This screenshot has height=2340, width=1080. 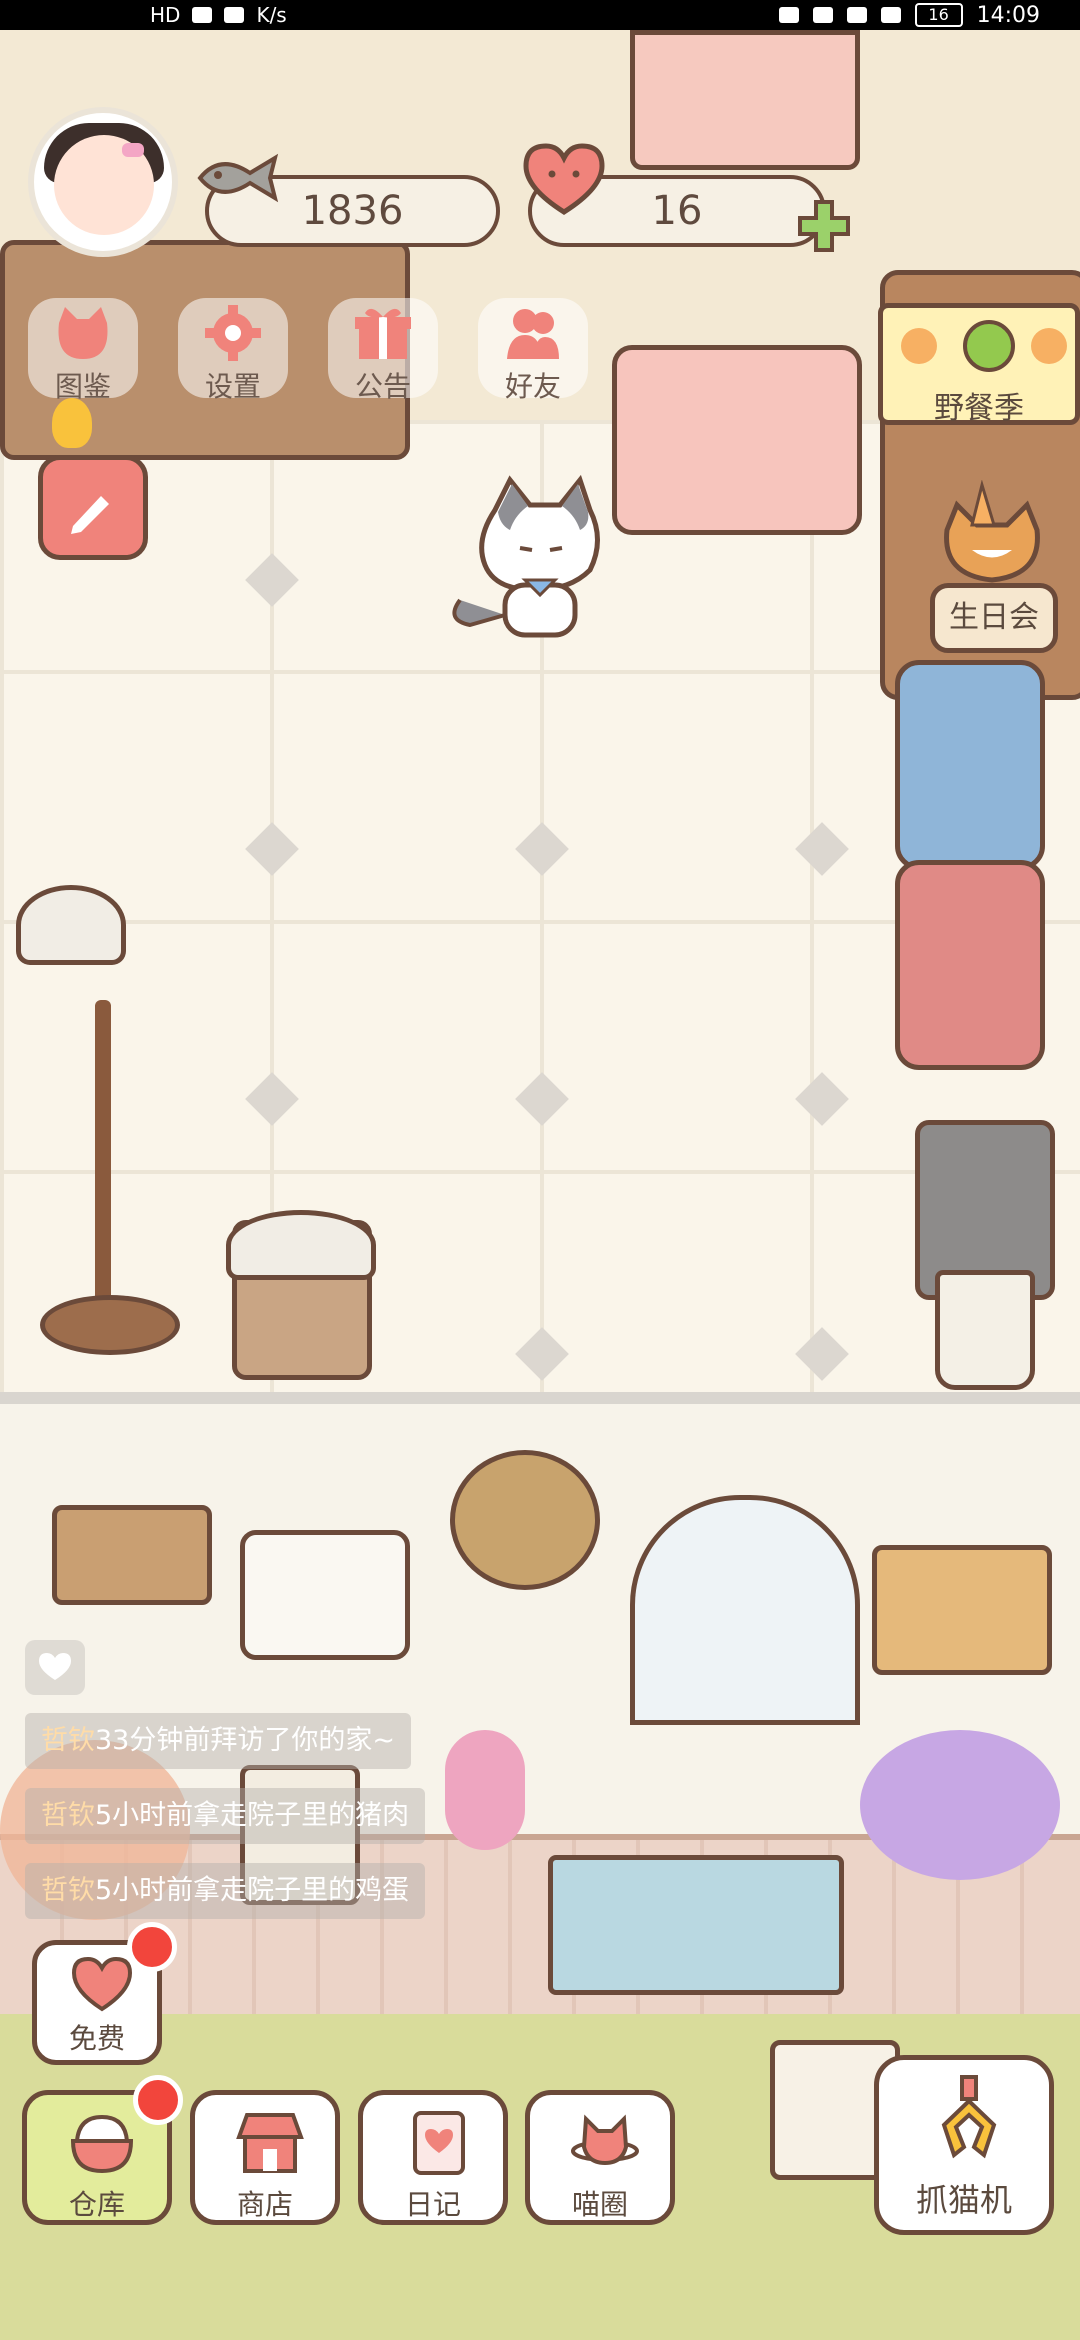 I want to click on add-hearts-button, so click(x=824, y=226).